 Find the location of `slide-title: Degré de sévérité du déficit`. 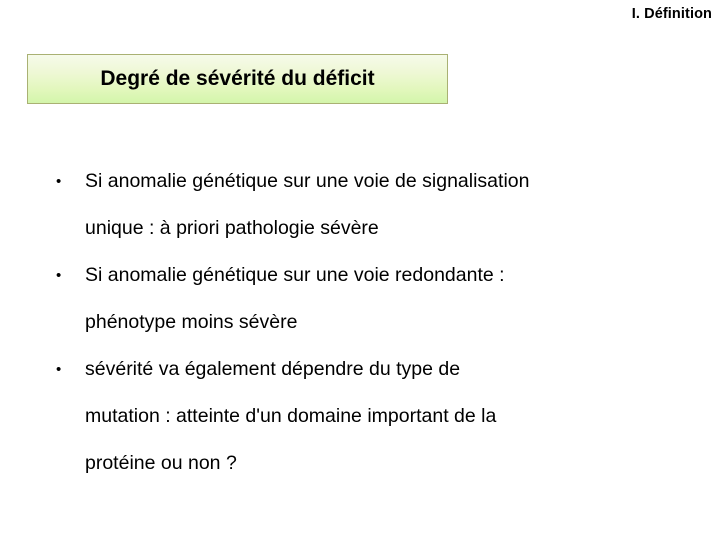

slide-title: Degré de sévérité du déficit is located at coordinates (237, 79).